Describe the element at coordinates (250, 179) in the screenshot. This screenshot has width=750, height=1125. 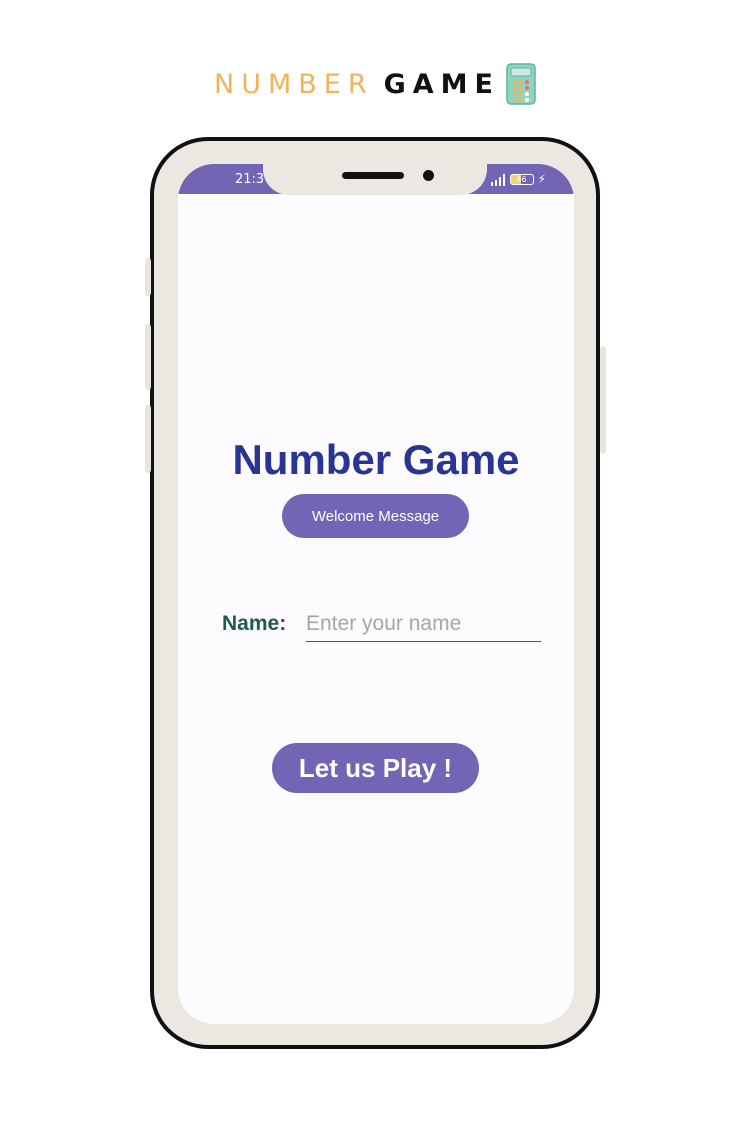
I see `status-time: 21:3` at that location.